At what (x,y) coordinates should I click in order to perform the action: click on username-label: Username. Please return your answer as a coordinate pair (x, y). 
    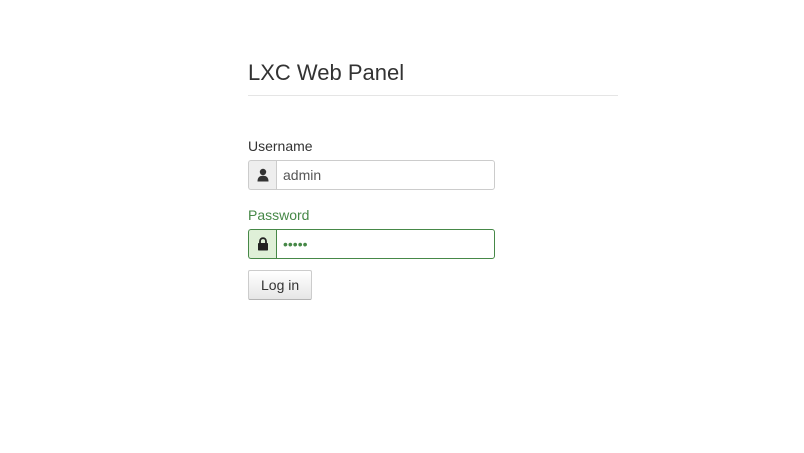
    Looking at the image, I should click on (280, 146).